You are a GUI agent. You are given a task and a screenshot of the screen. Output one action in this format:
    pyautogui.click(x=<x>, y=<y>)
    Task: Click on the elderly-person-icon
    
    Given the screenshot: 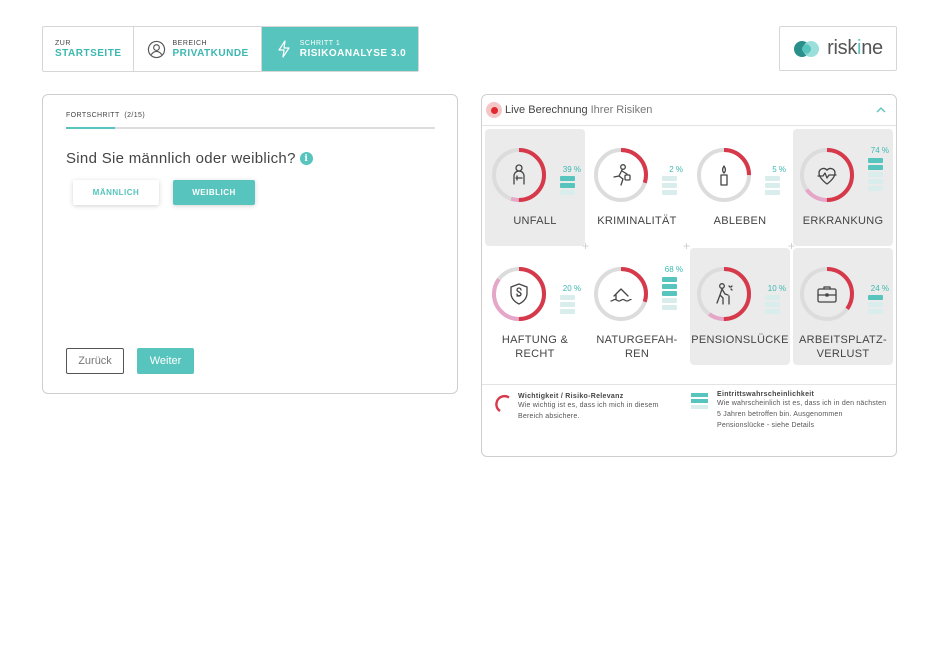 What is the action you would take?
    pyautogui.click(x=724, y=294)
    